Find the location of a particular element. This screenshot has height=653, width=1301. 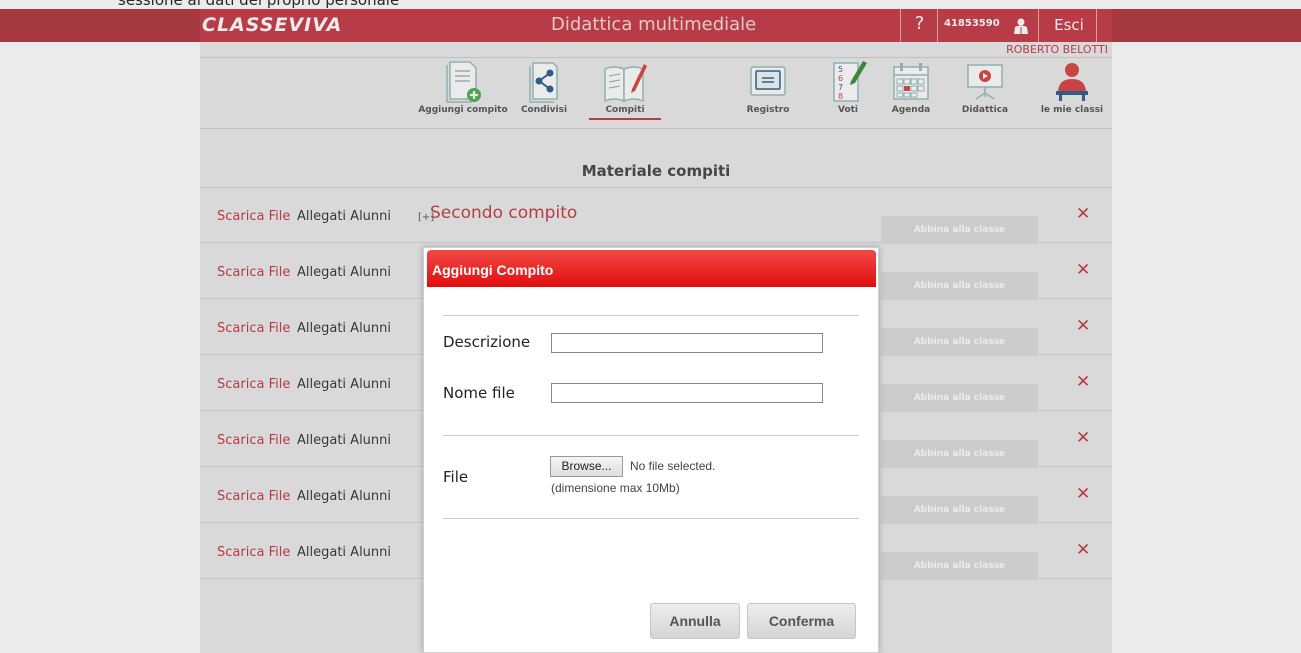

cancel-button: Annulla is located at coordinates (695, 621).